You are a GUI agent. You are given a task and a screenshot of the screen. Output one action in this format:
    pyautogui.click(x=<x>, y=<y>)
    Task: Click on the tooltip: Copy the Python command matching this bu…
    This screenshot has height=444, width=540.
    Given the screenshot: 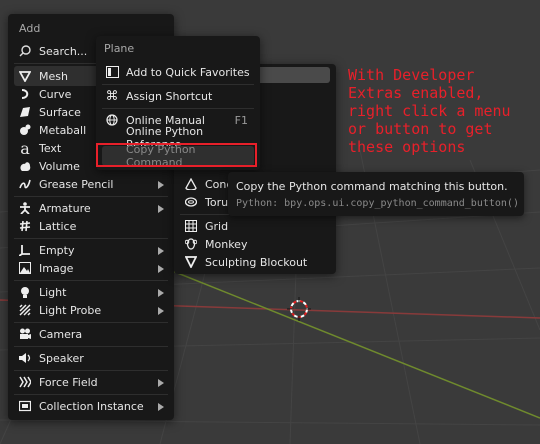 What is the action you would take?
    pyautogui.click(x=376, y=194)
    